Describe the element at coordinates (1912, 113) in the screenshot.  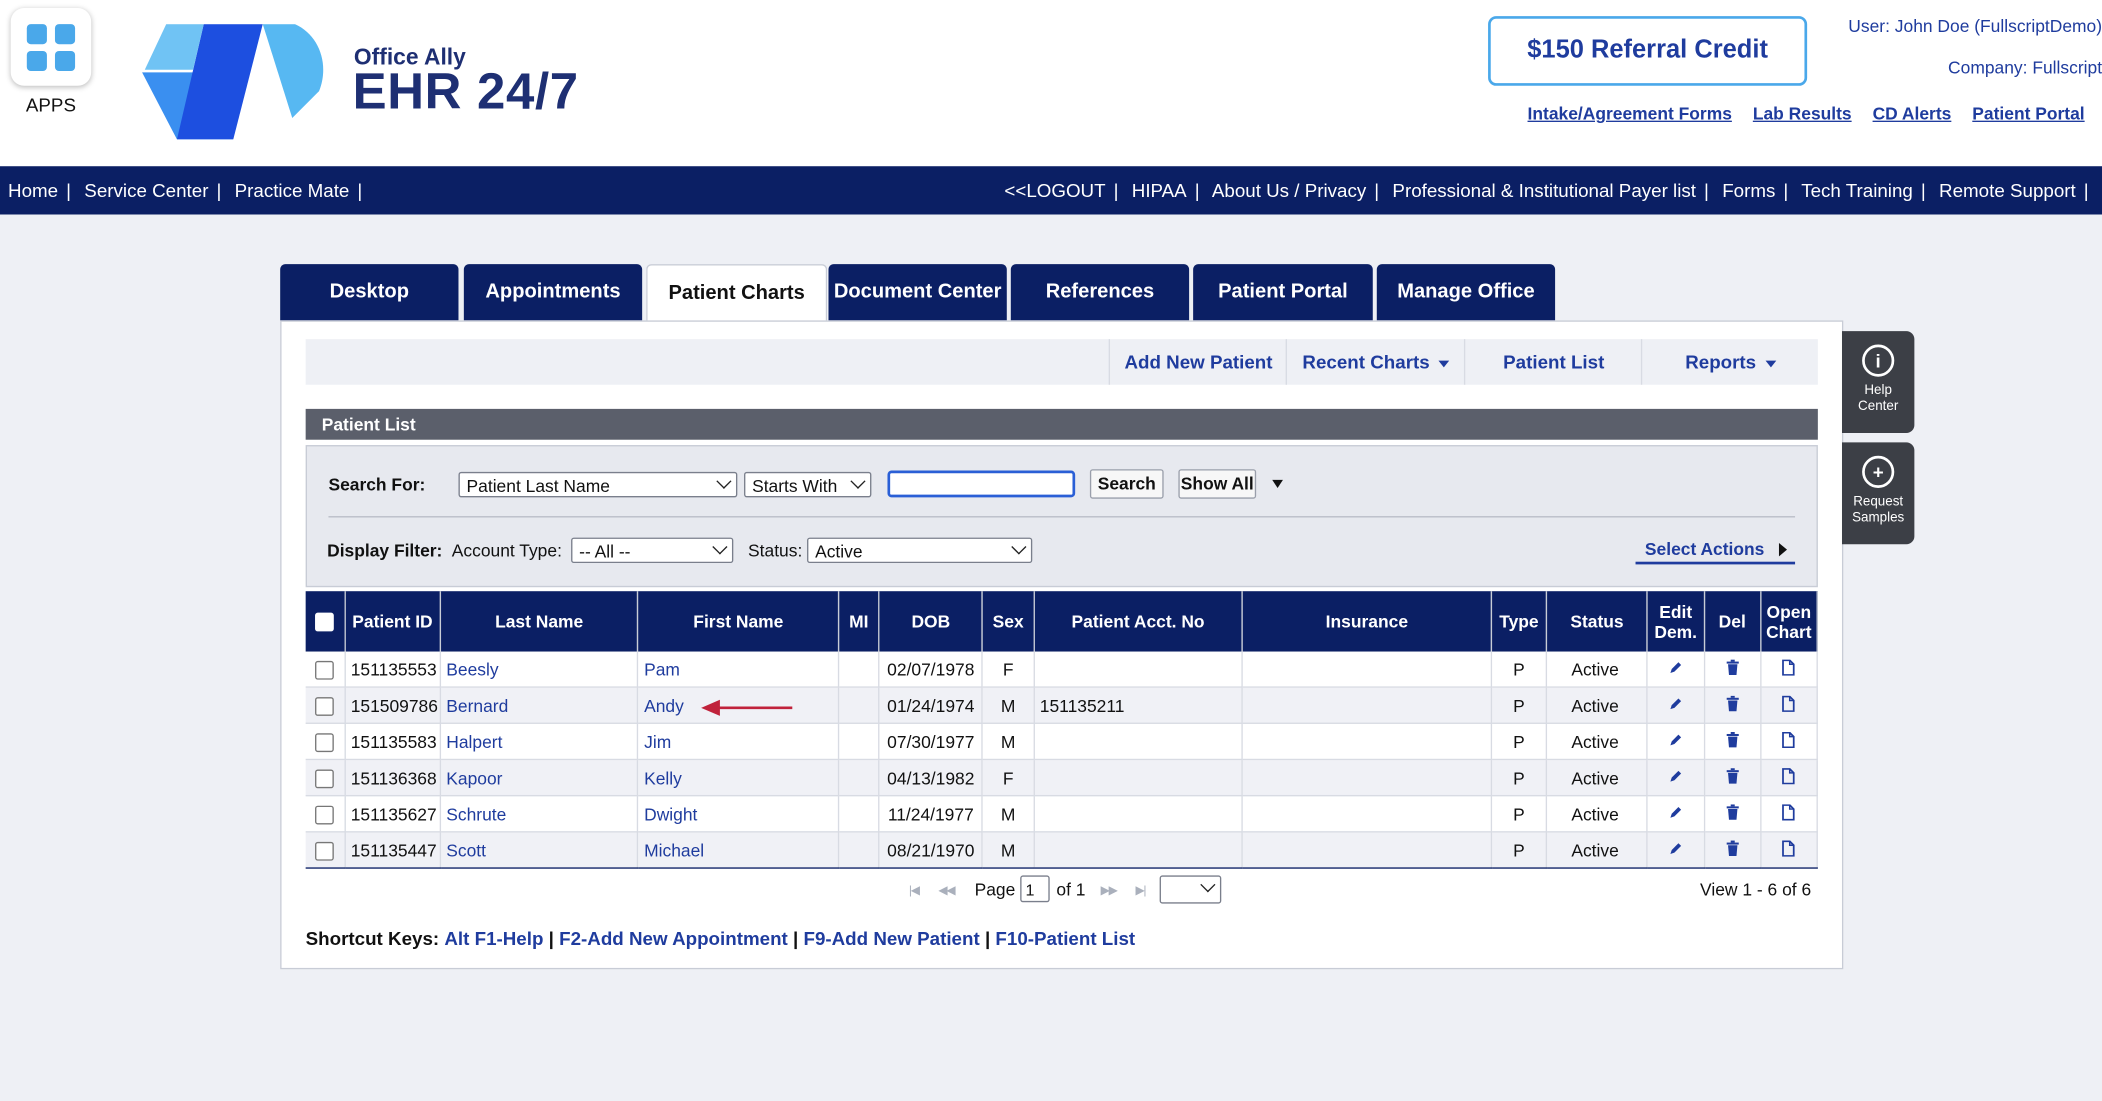
I see `cd-alerts-link: CD Alerts` at that location.